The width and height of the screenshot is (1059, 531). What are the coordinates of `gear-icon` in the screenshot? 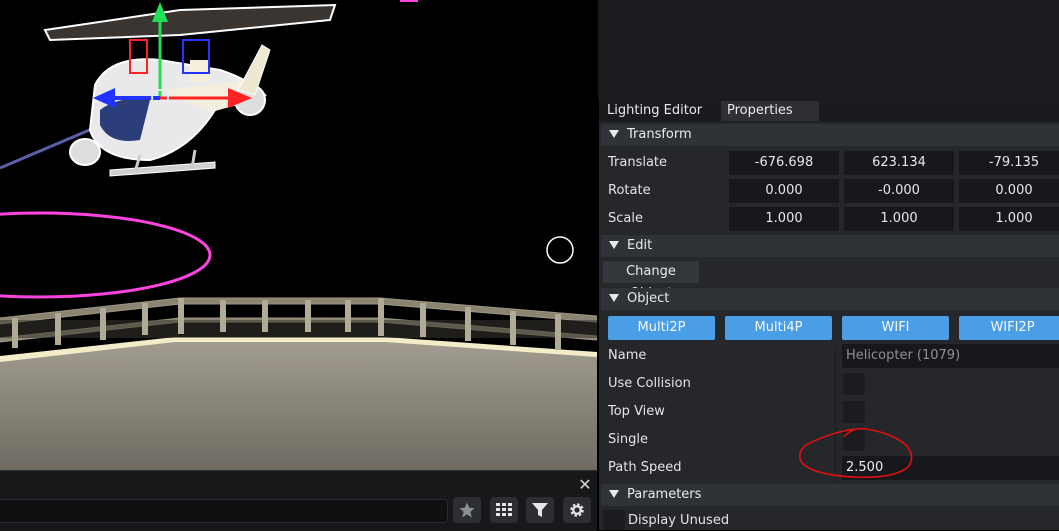 It's located at (577, 510).